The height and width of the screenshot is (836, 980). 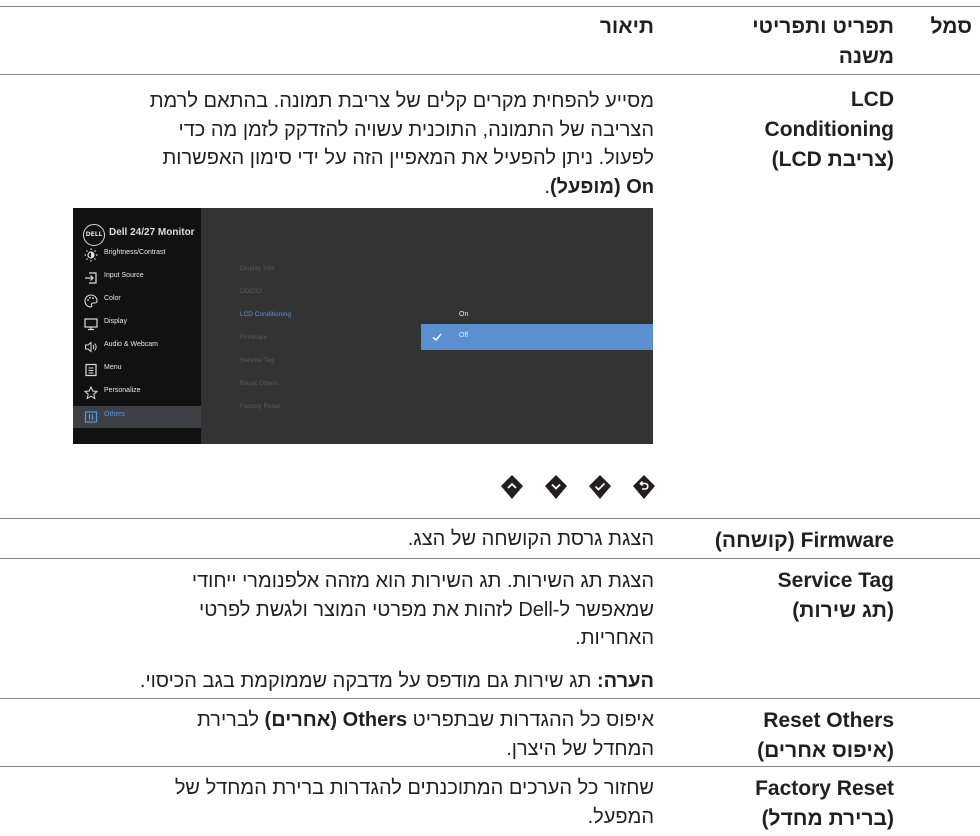 What do you see at coordinates (137, 370) in the screenshot?
I see `osd-menu-item-menu: Menu` at bounding box center [137, 370].